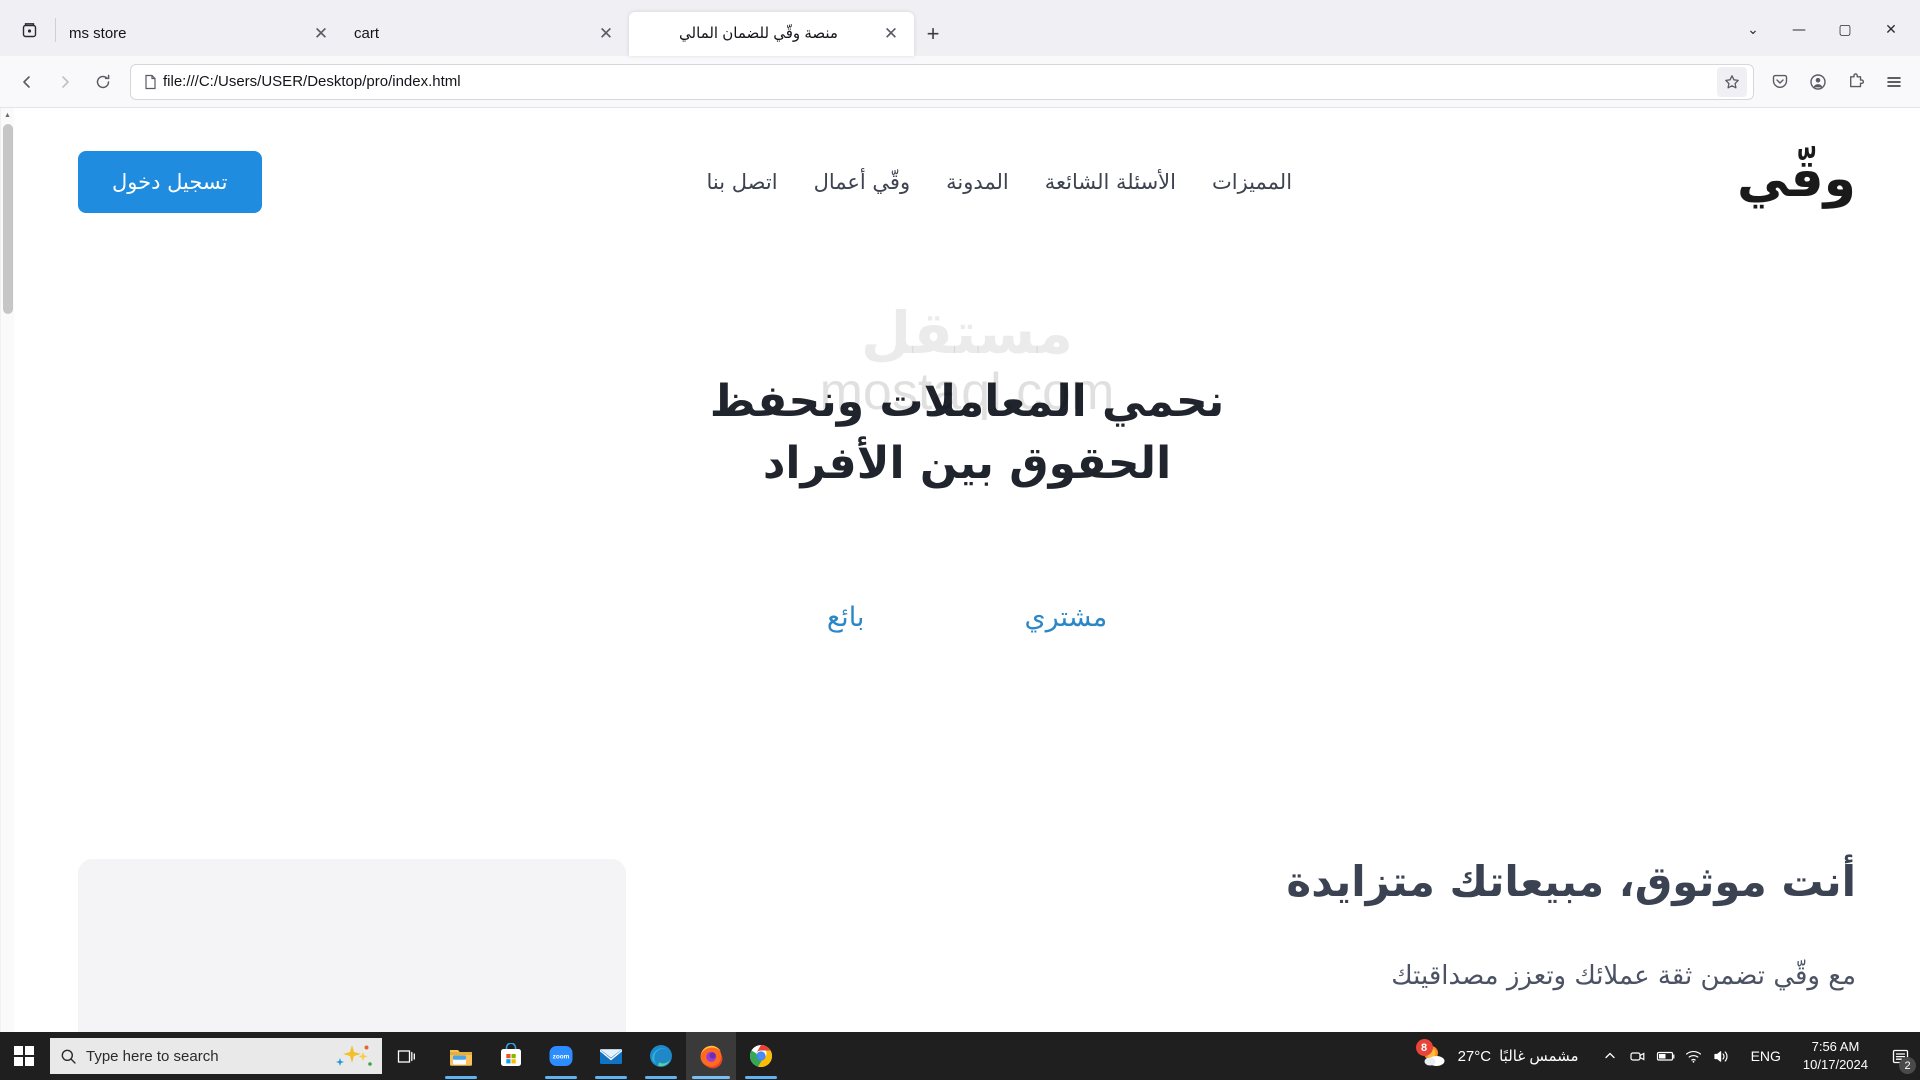  I want to click on new-tab-button: +, so click(933, 34).